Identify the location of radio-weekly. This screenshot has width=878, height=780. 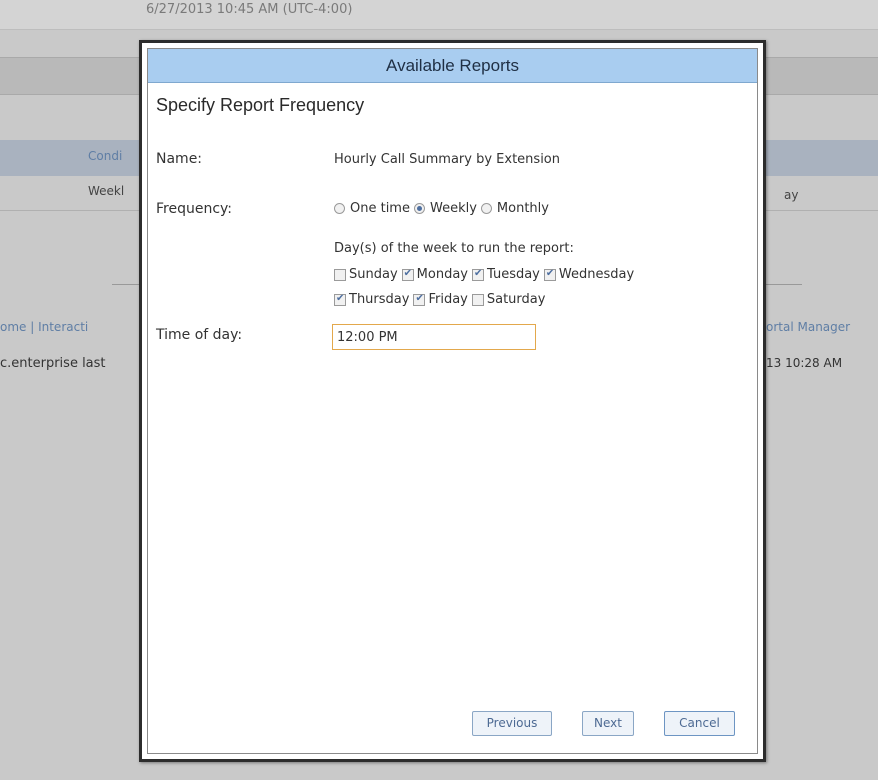
(419, 208).